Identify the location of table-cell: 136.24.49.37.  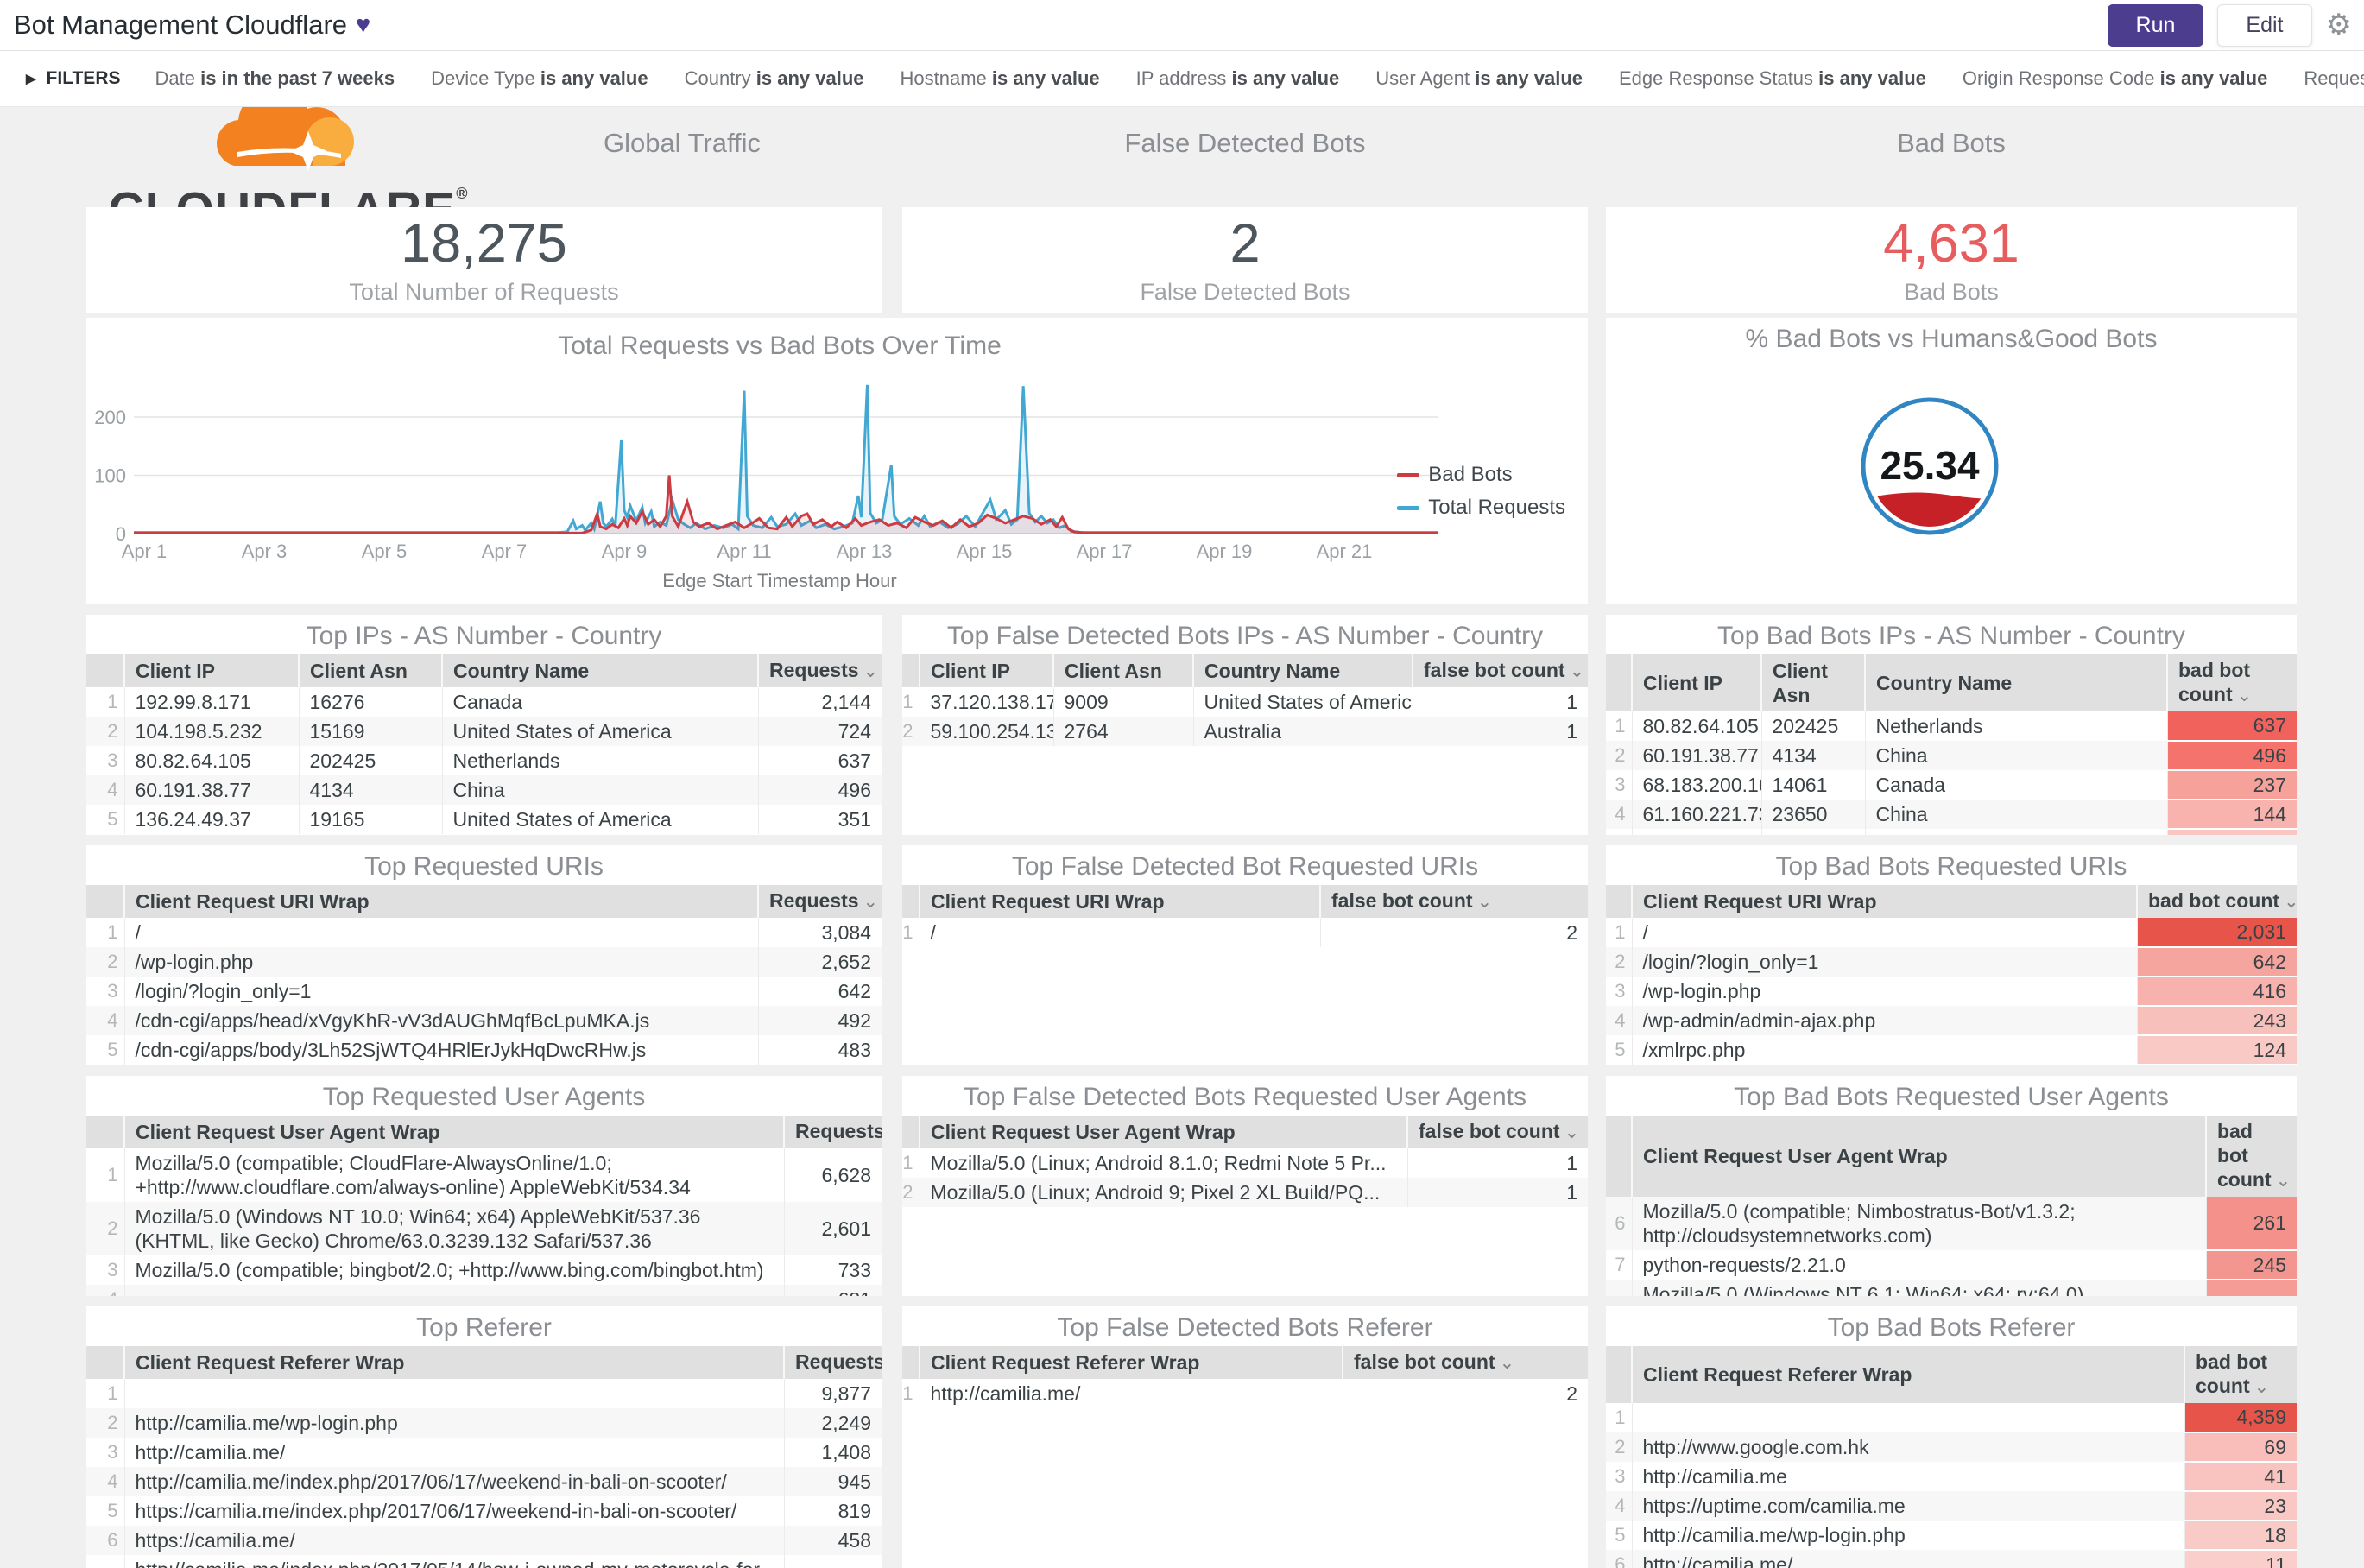
(211, 819).